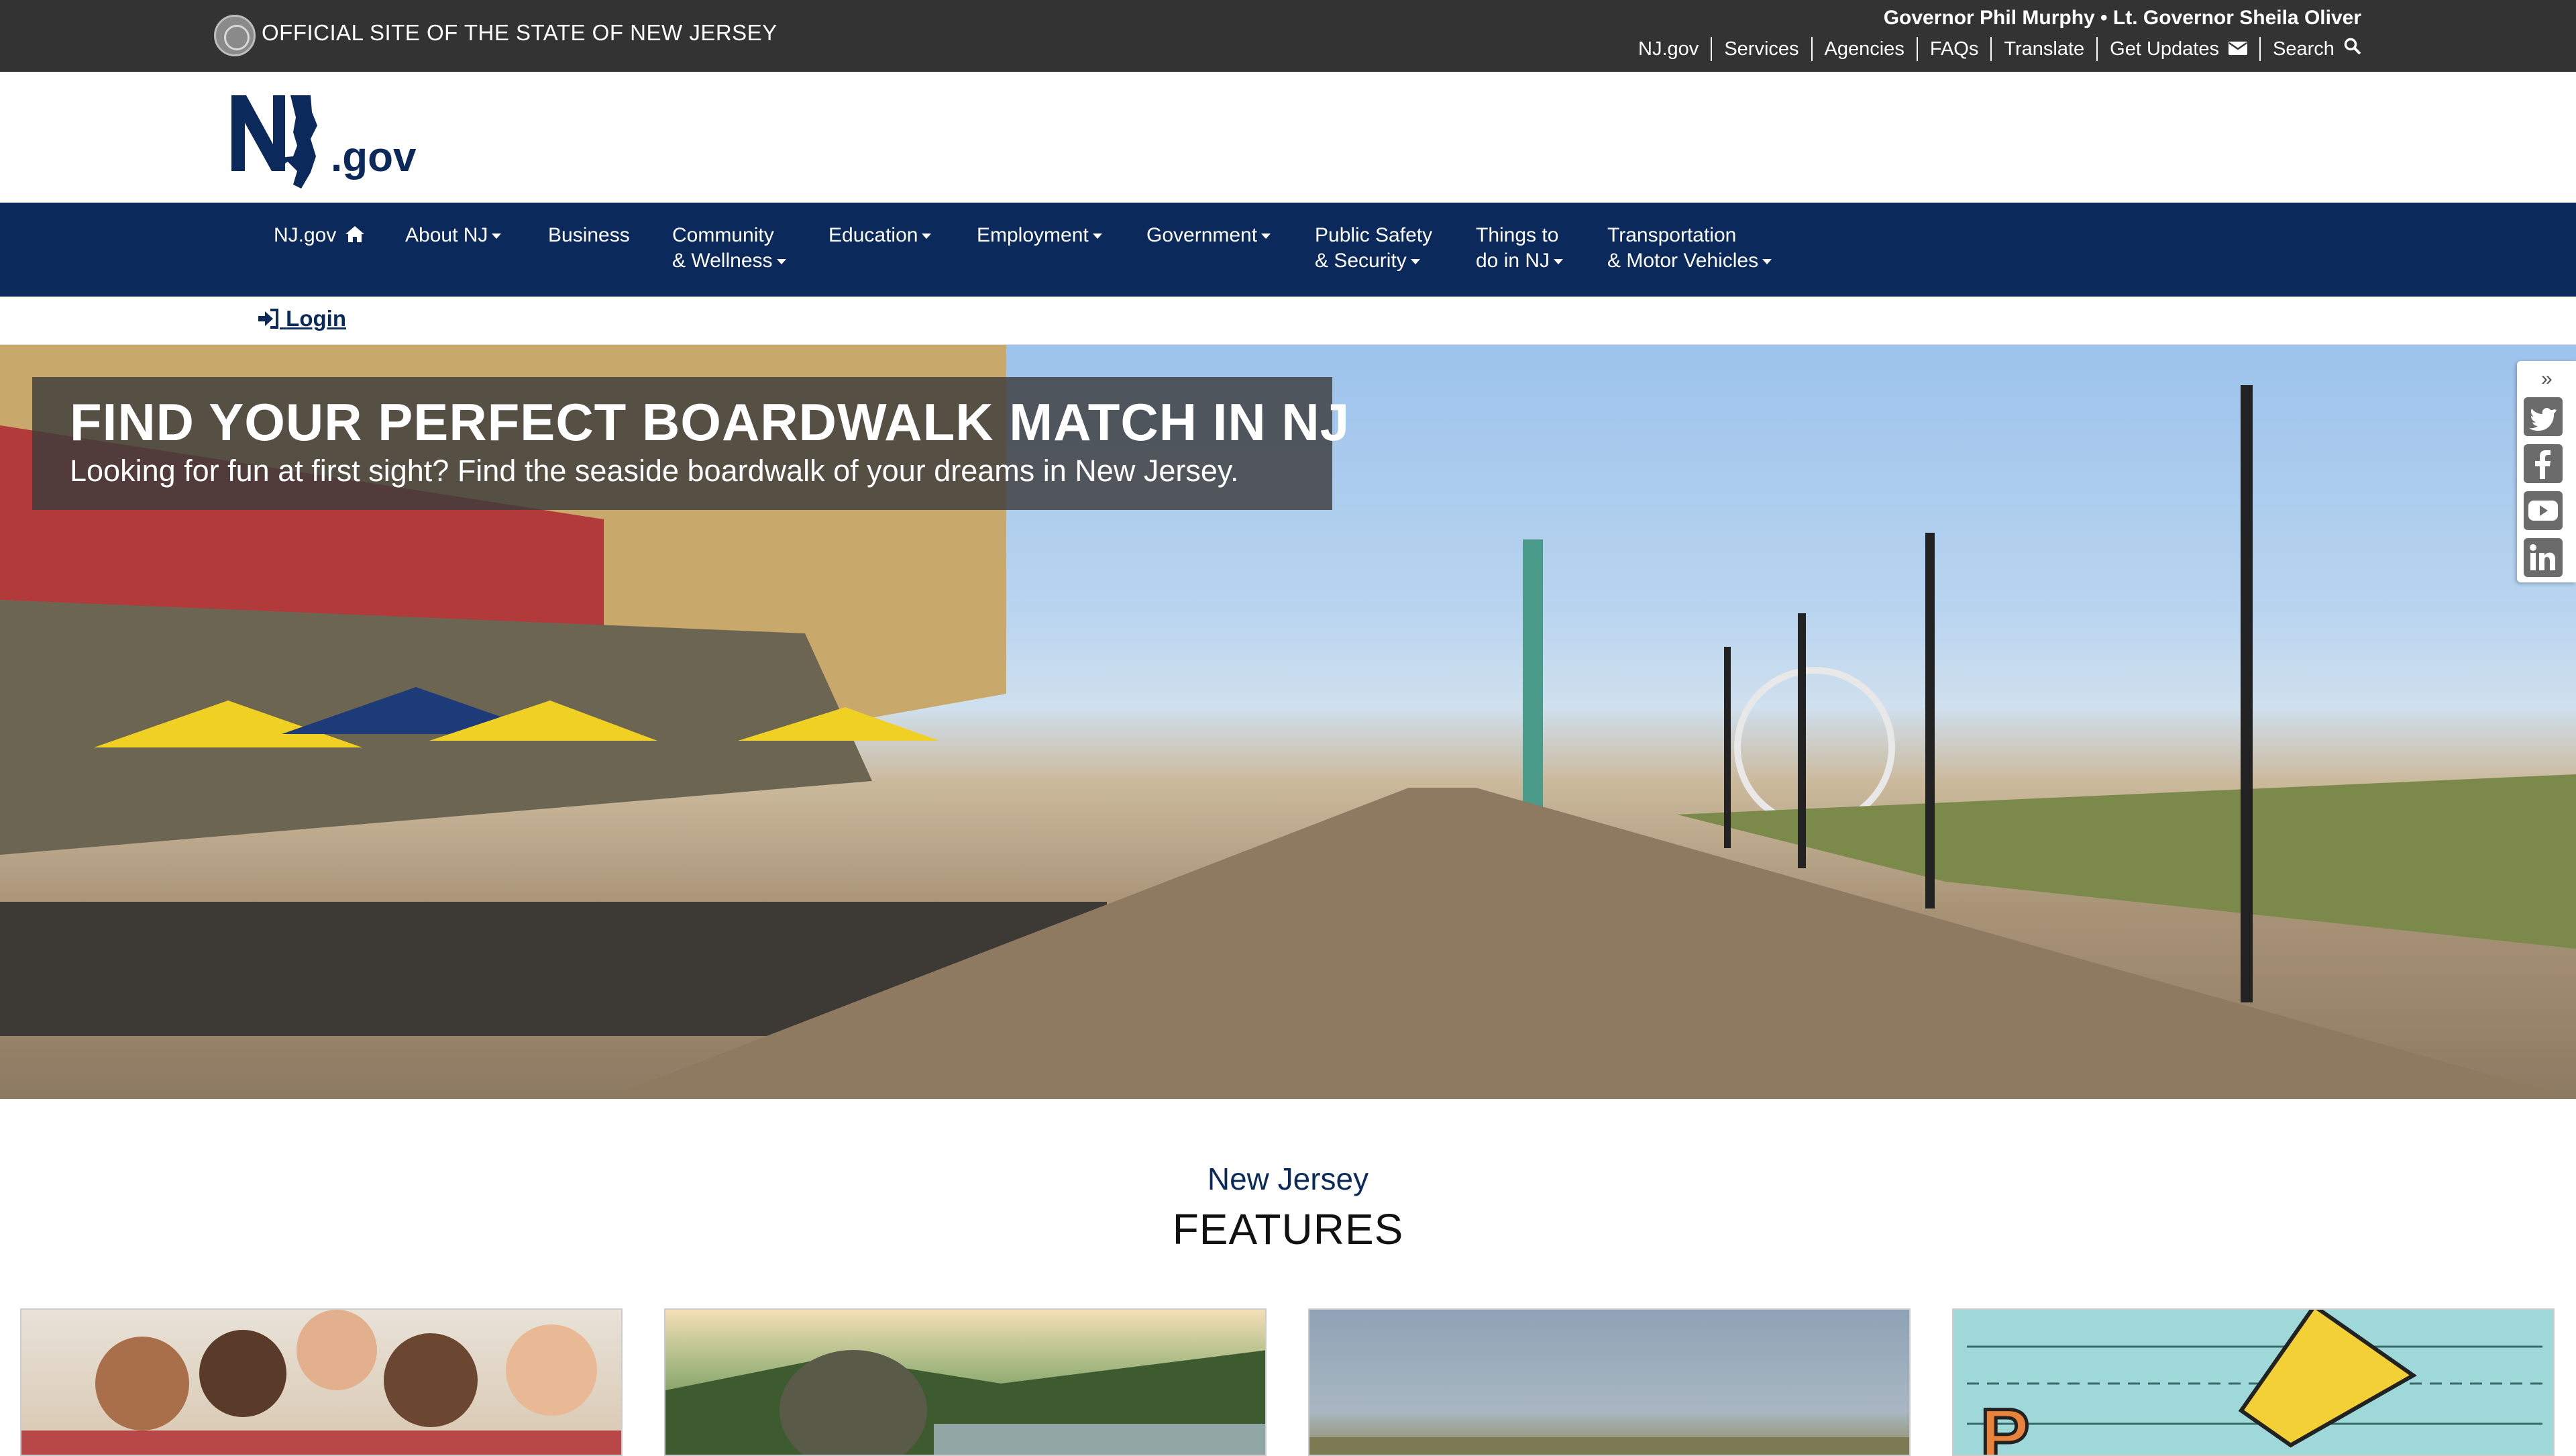  Describe the element at coordinates (1361, 261) in the screenshot. I see `nav-safety-line2: & Security` at that location.